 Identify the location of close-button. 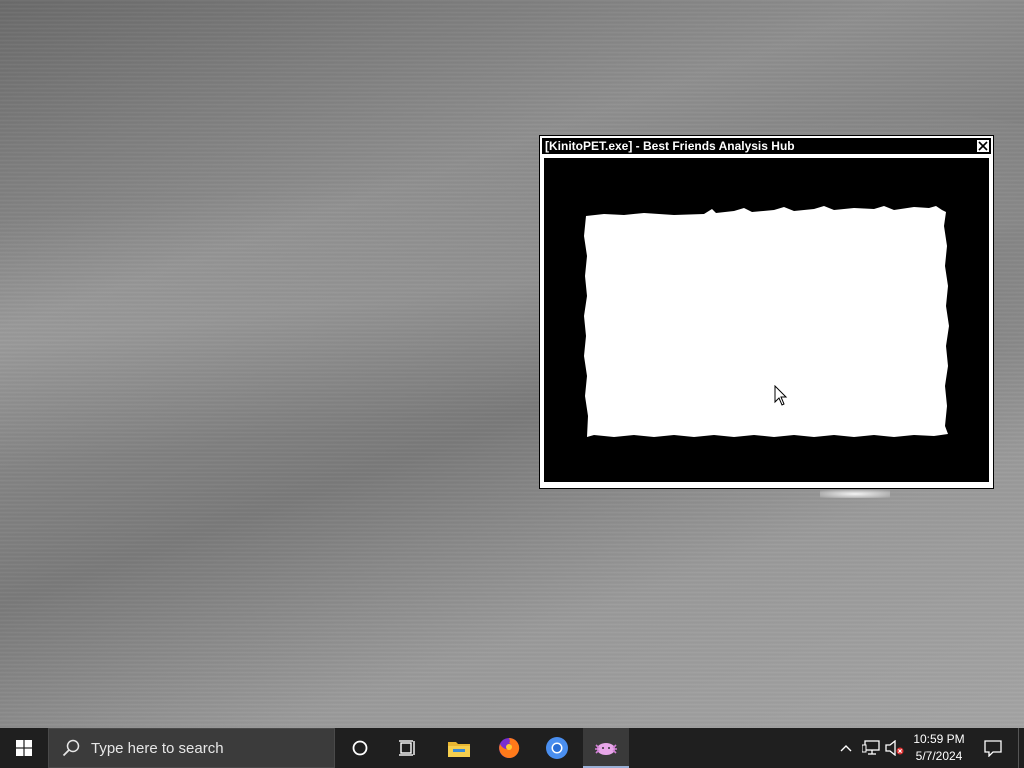
(983, 146).